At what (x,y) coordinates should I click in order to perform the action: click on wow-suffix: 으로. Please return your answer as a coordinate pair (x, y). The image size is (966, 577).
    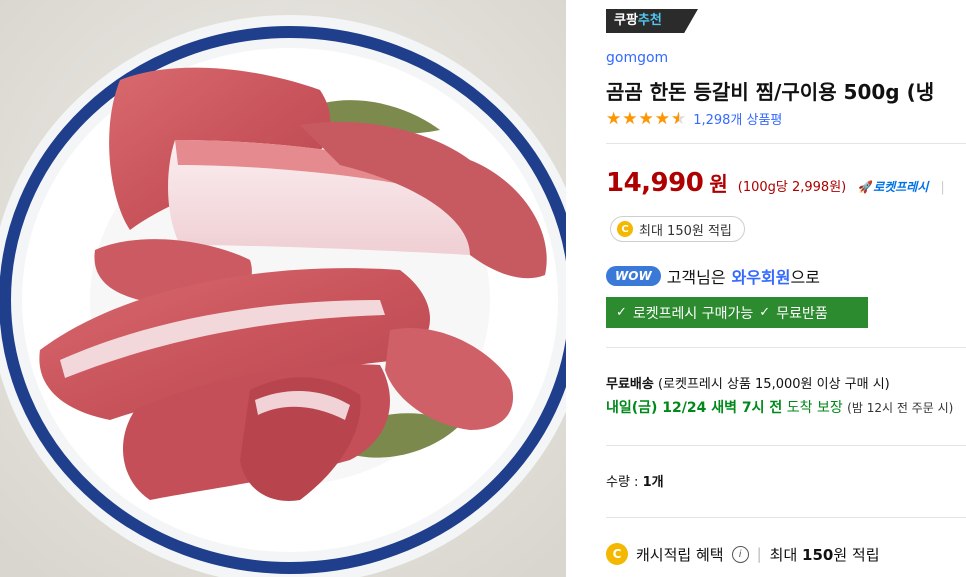
    Looking at the image, I should click on (805, 277).